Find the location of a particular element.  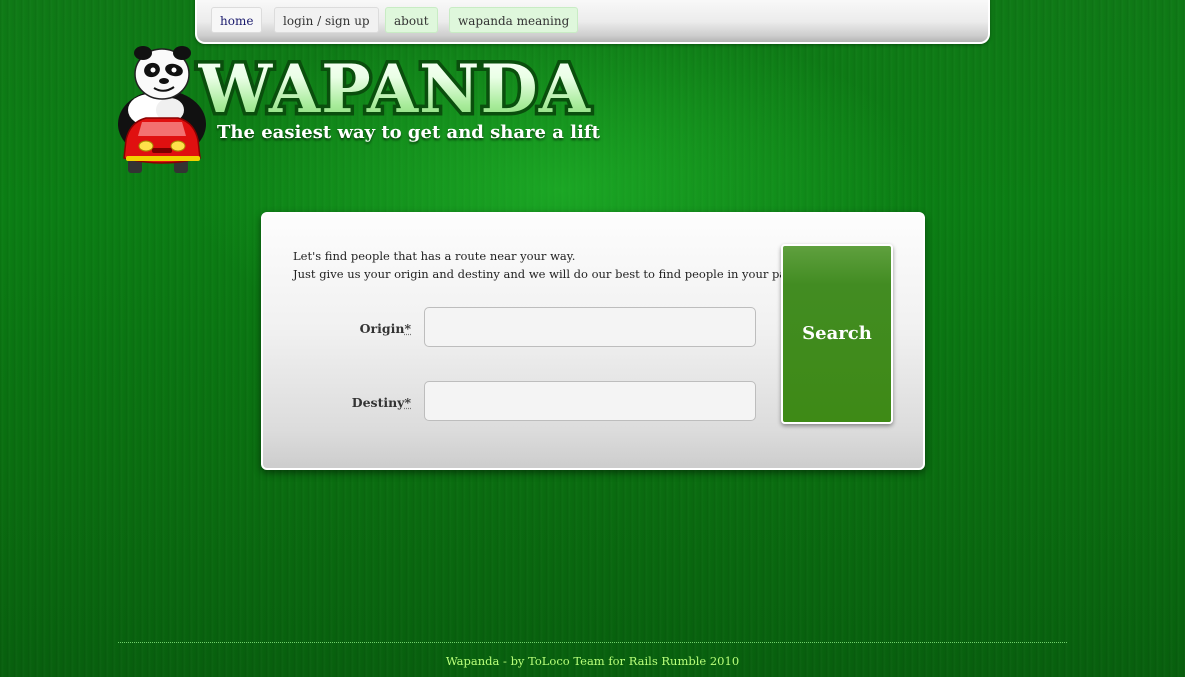

nav-home-link: home is located at coordinates (237, 20).